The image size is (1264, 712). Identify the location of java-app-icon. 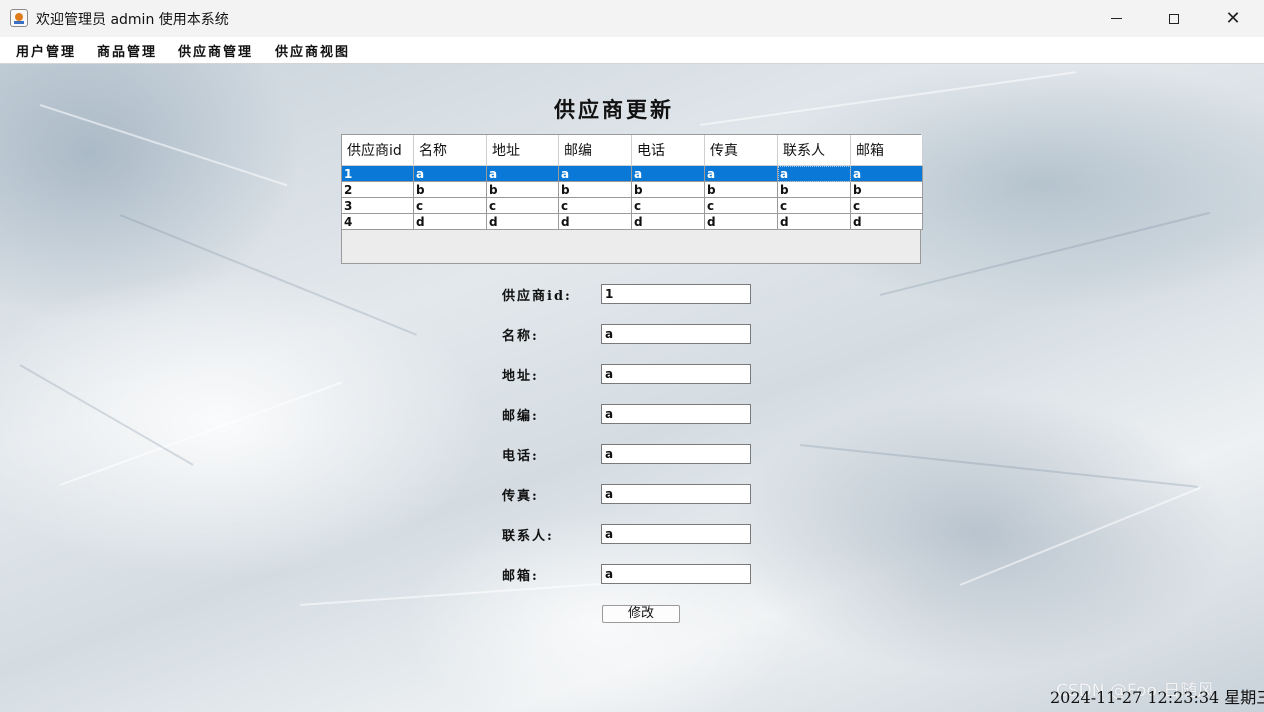
(19, 18).